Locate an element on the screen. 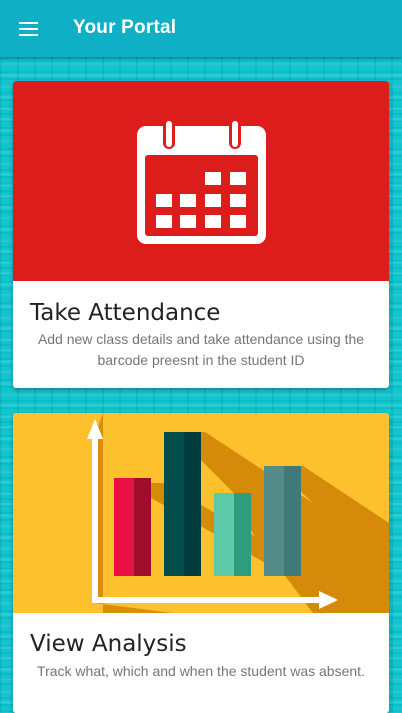 The width and height of the screenshot is (402, 713). app-bar: Your Portal is located at coordinates (201, 28).